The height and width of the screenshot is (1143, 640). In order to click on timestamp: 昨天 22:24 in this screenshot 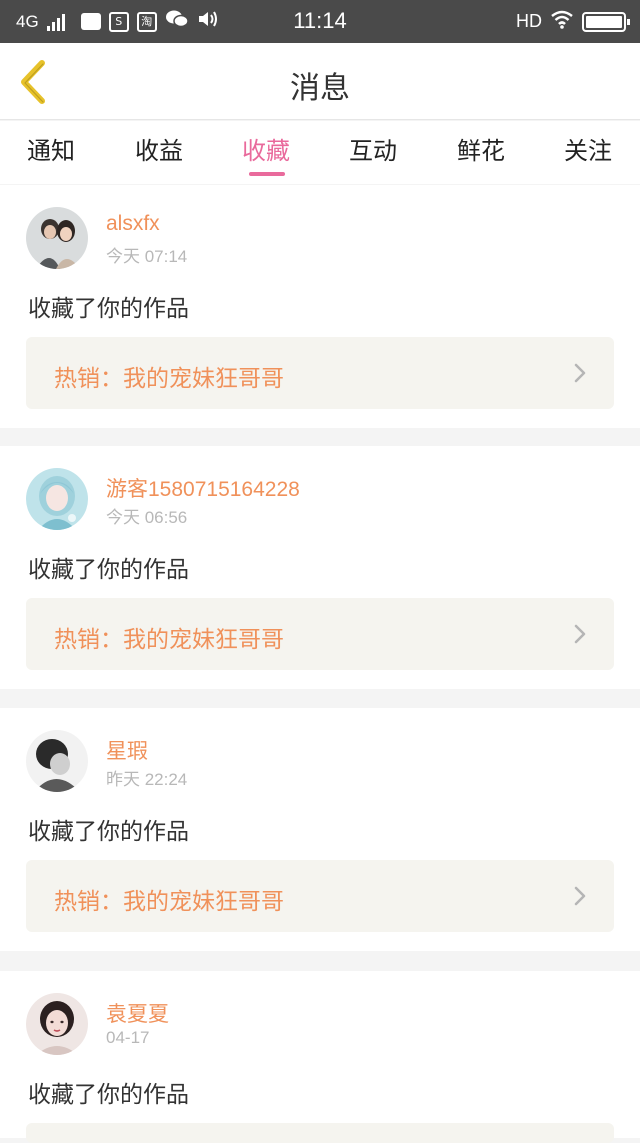, I will do `click(147, 779)`.